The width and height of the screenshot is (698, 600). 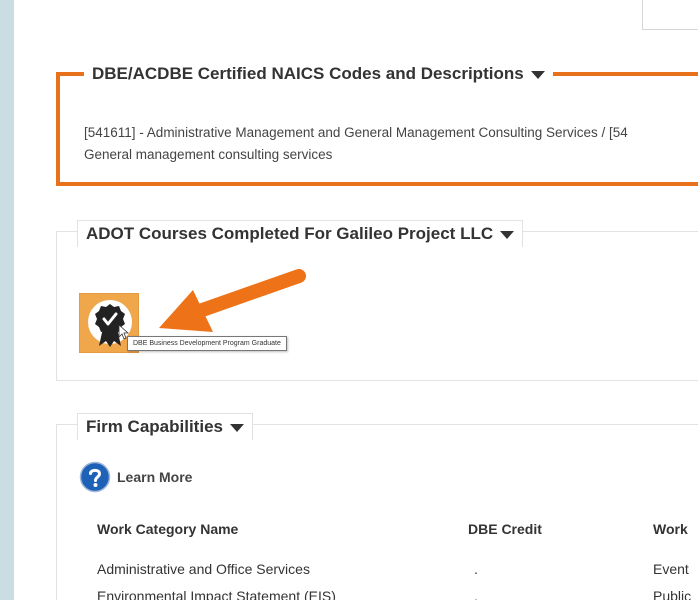 I want to click on table-row-1-credit: ., so click(x=476, y=569).